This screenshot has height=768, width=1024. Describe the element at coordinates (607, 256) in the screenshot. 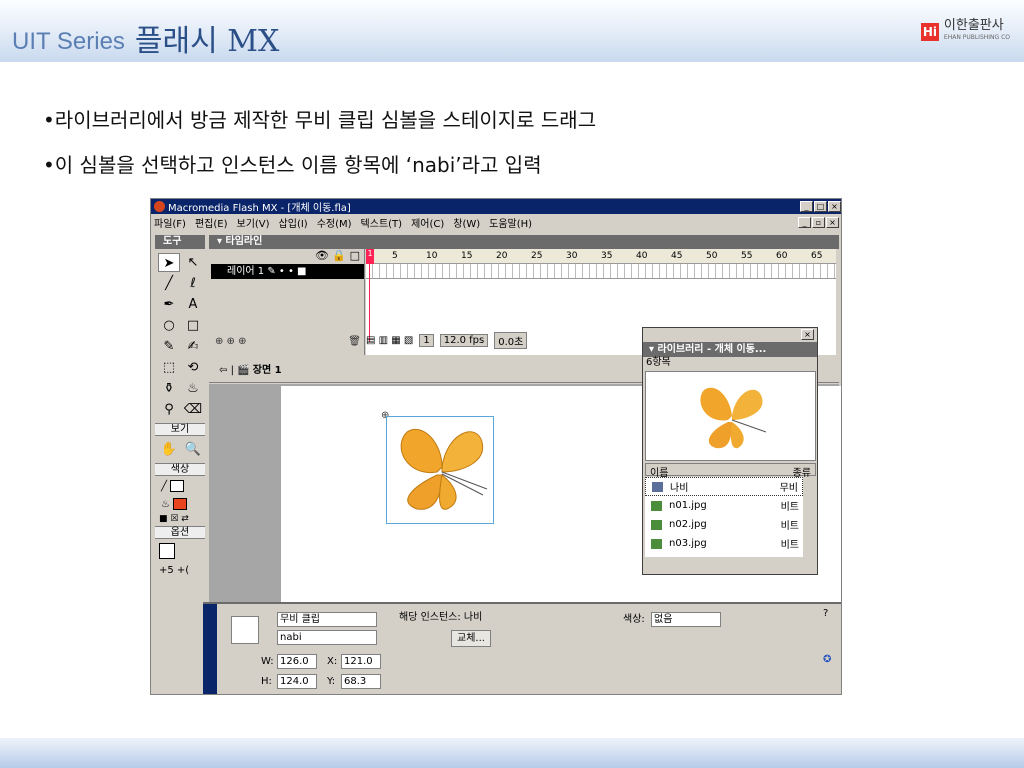

I see `tick-label: 35` at that location.